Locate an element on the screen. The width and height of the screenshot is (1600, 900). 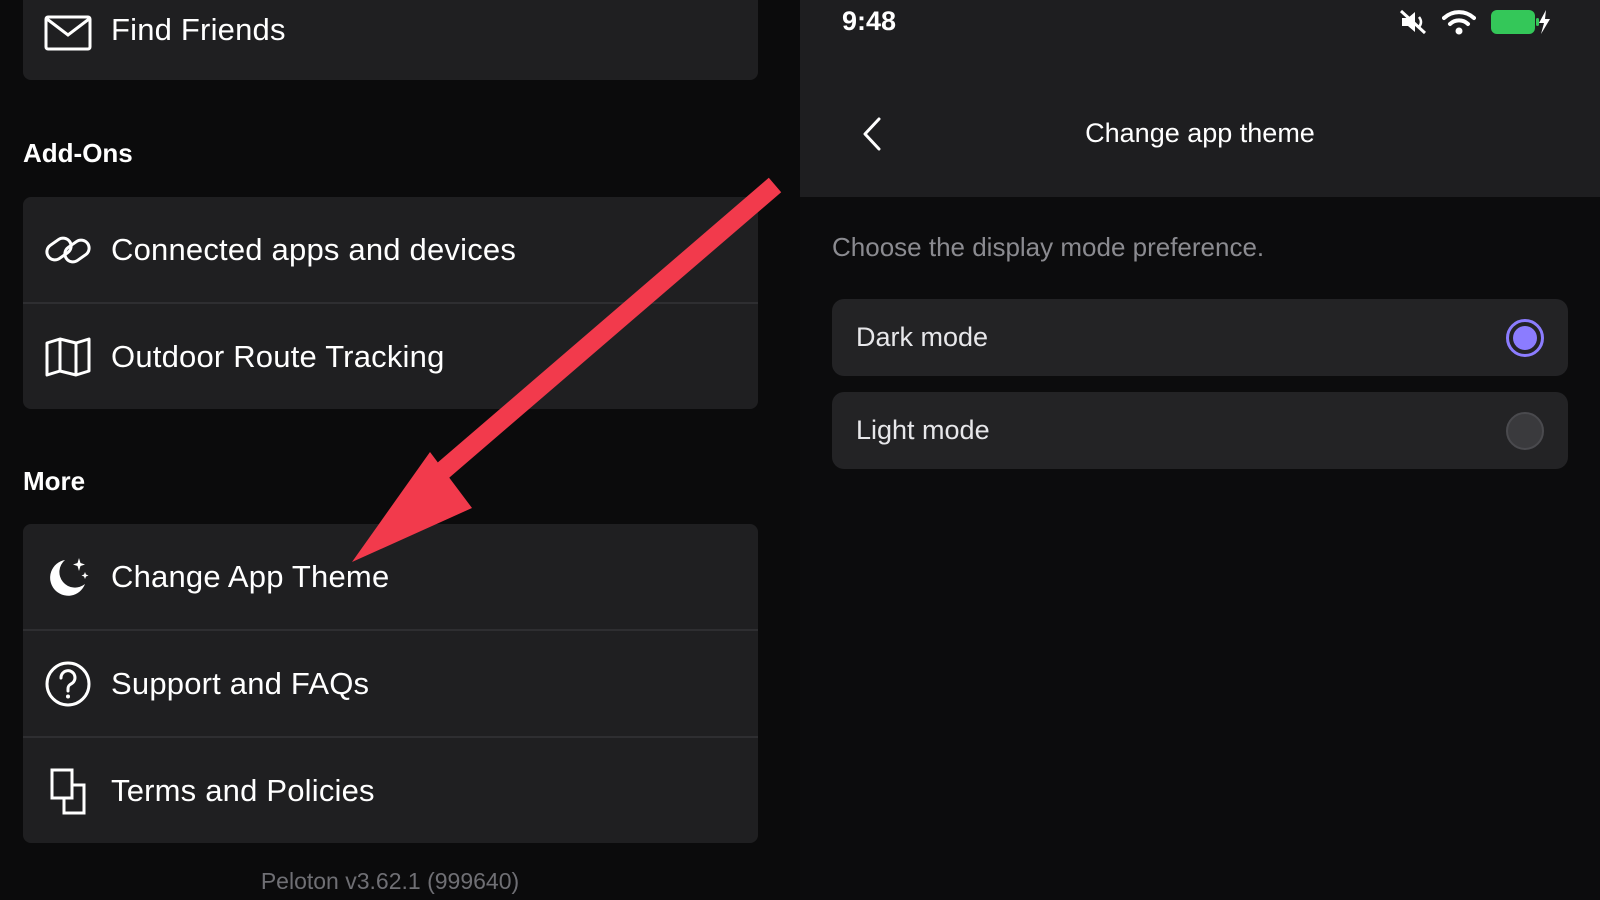
wifi-icon is located at coordinates (1459, 24).